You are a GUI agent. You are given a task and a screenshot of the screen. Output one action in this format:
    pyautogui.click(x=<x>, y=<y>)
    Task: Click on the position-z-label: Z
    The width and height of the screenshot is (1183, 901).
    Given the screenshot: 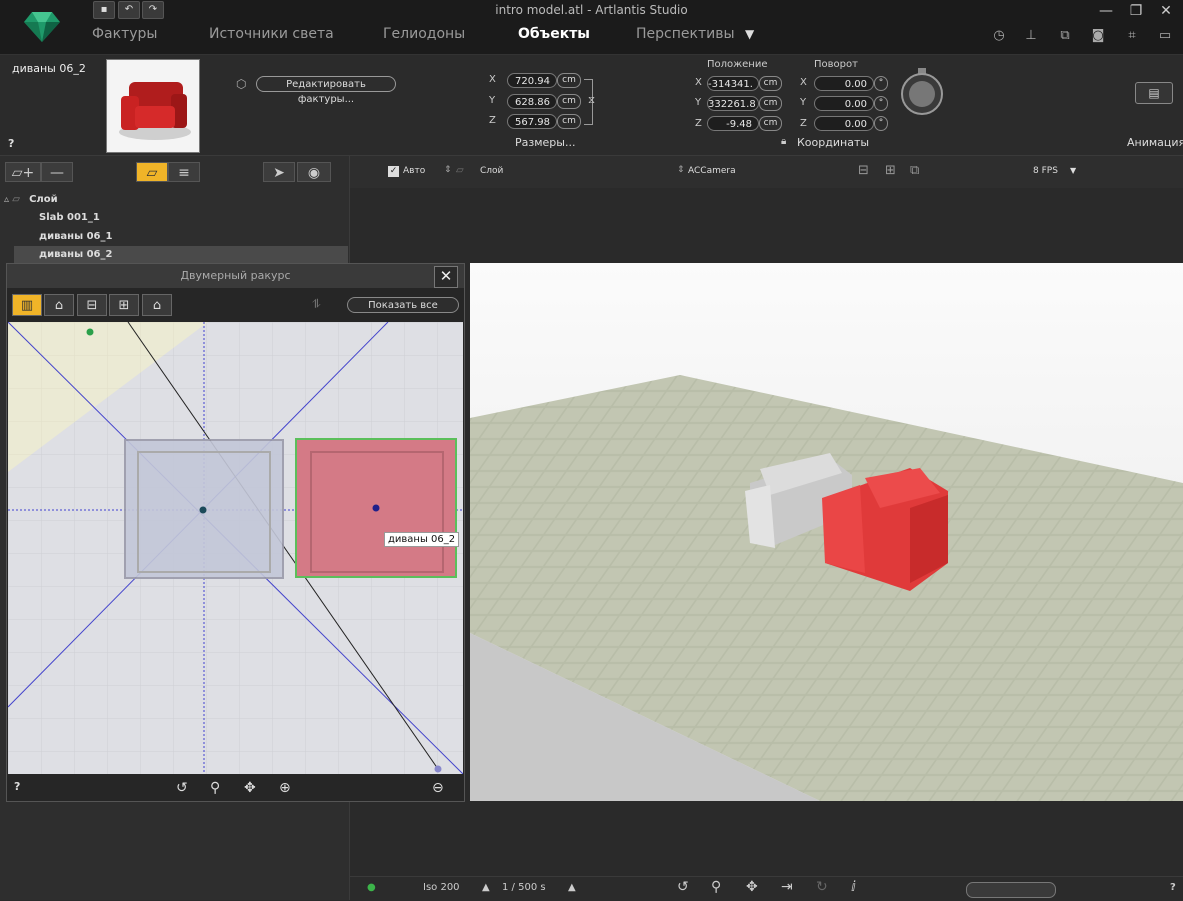 What is the action you would take?
    pyautogui.click(x=698, y=123)
    